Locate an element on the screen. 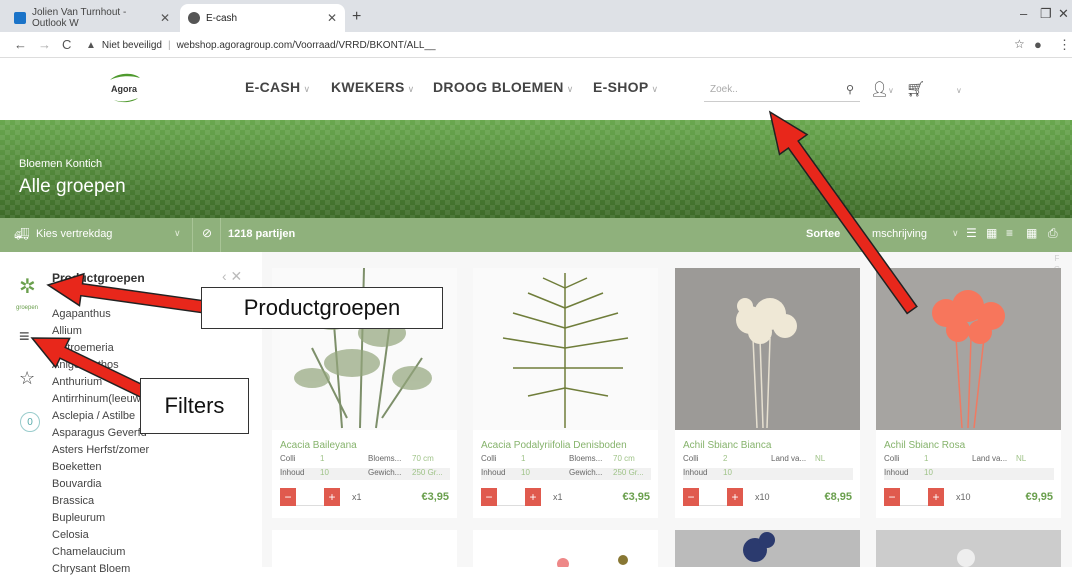 This screenshot has height=575, width=1072. compact-list-icon: ≡ is located at coordinates (1009, 233).